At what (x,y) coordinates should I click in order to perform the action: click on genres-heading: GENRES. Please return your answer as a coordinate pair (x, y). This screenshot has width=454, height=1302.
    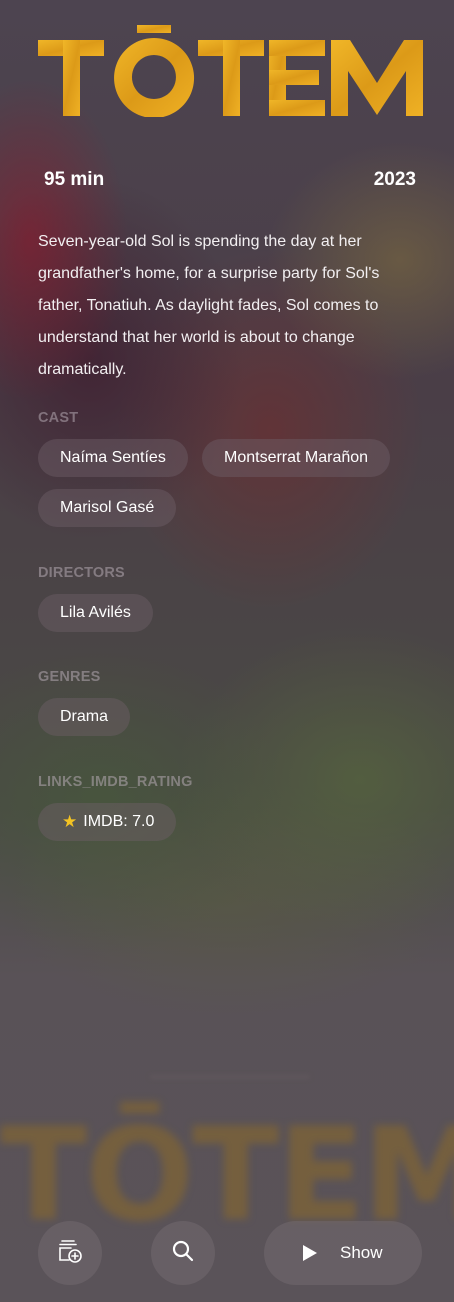
    Looking at the image, I should click on (69, 677).